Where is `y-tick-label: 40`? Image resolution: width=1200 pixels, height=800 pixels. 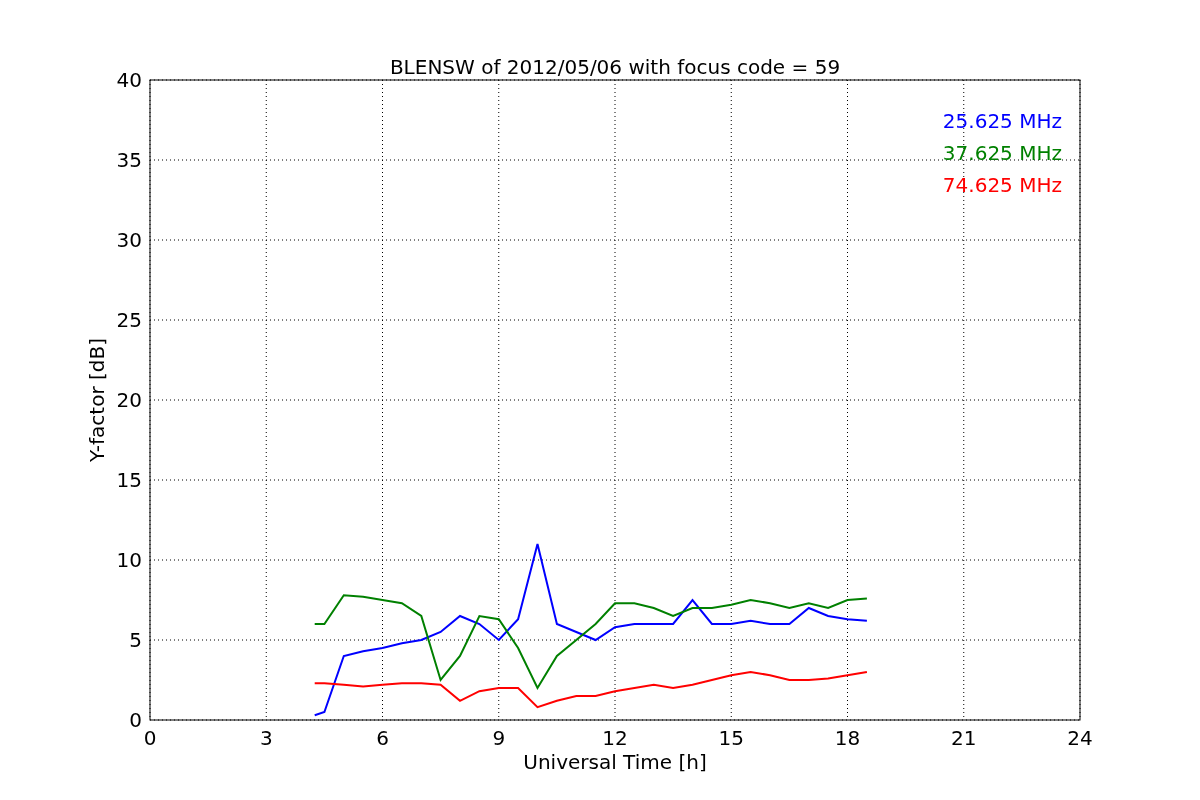
y-tick-label: 40 is located at coordinates (129, 80).